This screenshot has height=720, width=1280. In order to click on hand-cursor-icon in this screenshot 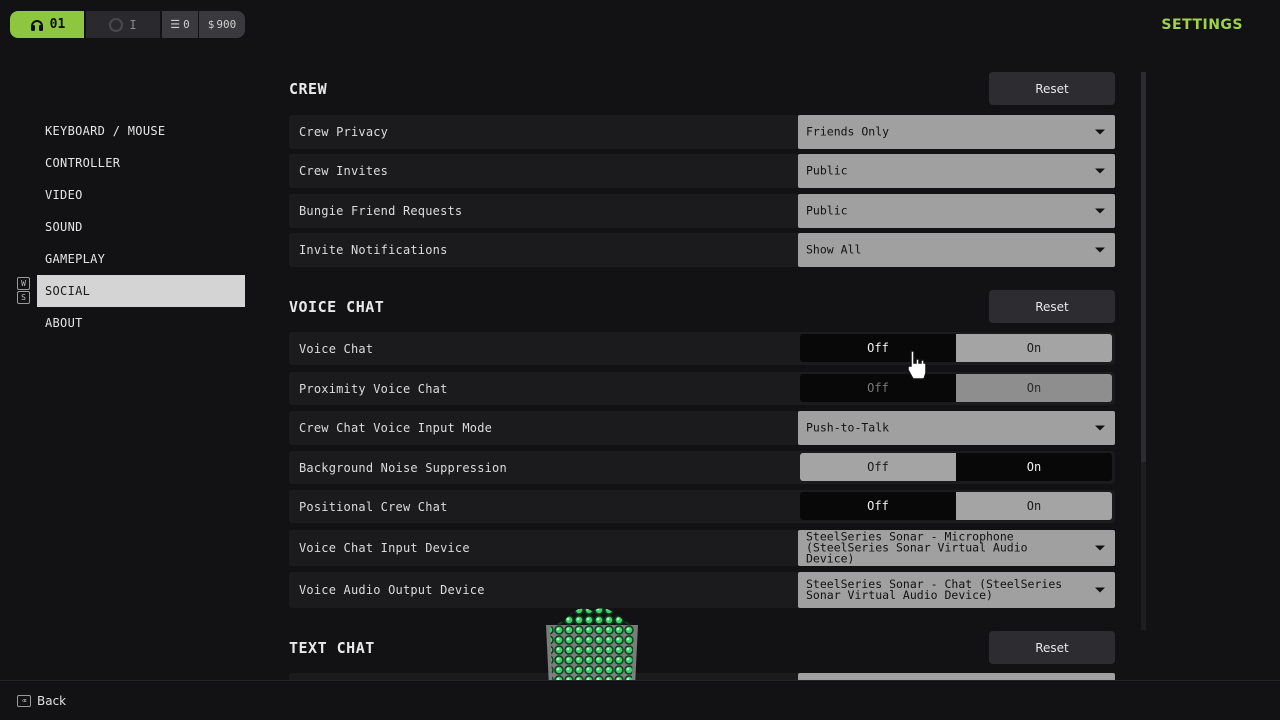, I will do `click(917, 365)`.